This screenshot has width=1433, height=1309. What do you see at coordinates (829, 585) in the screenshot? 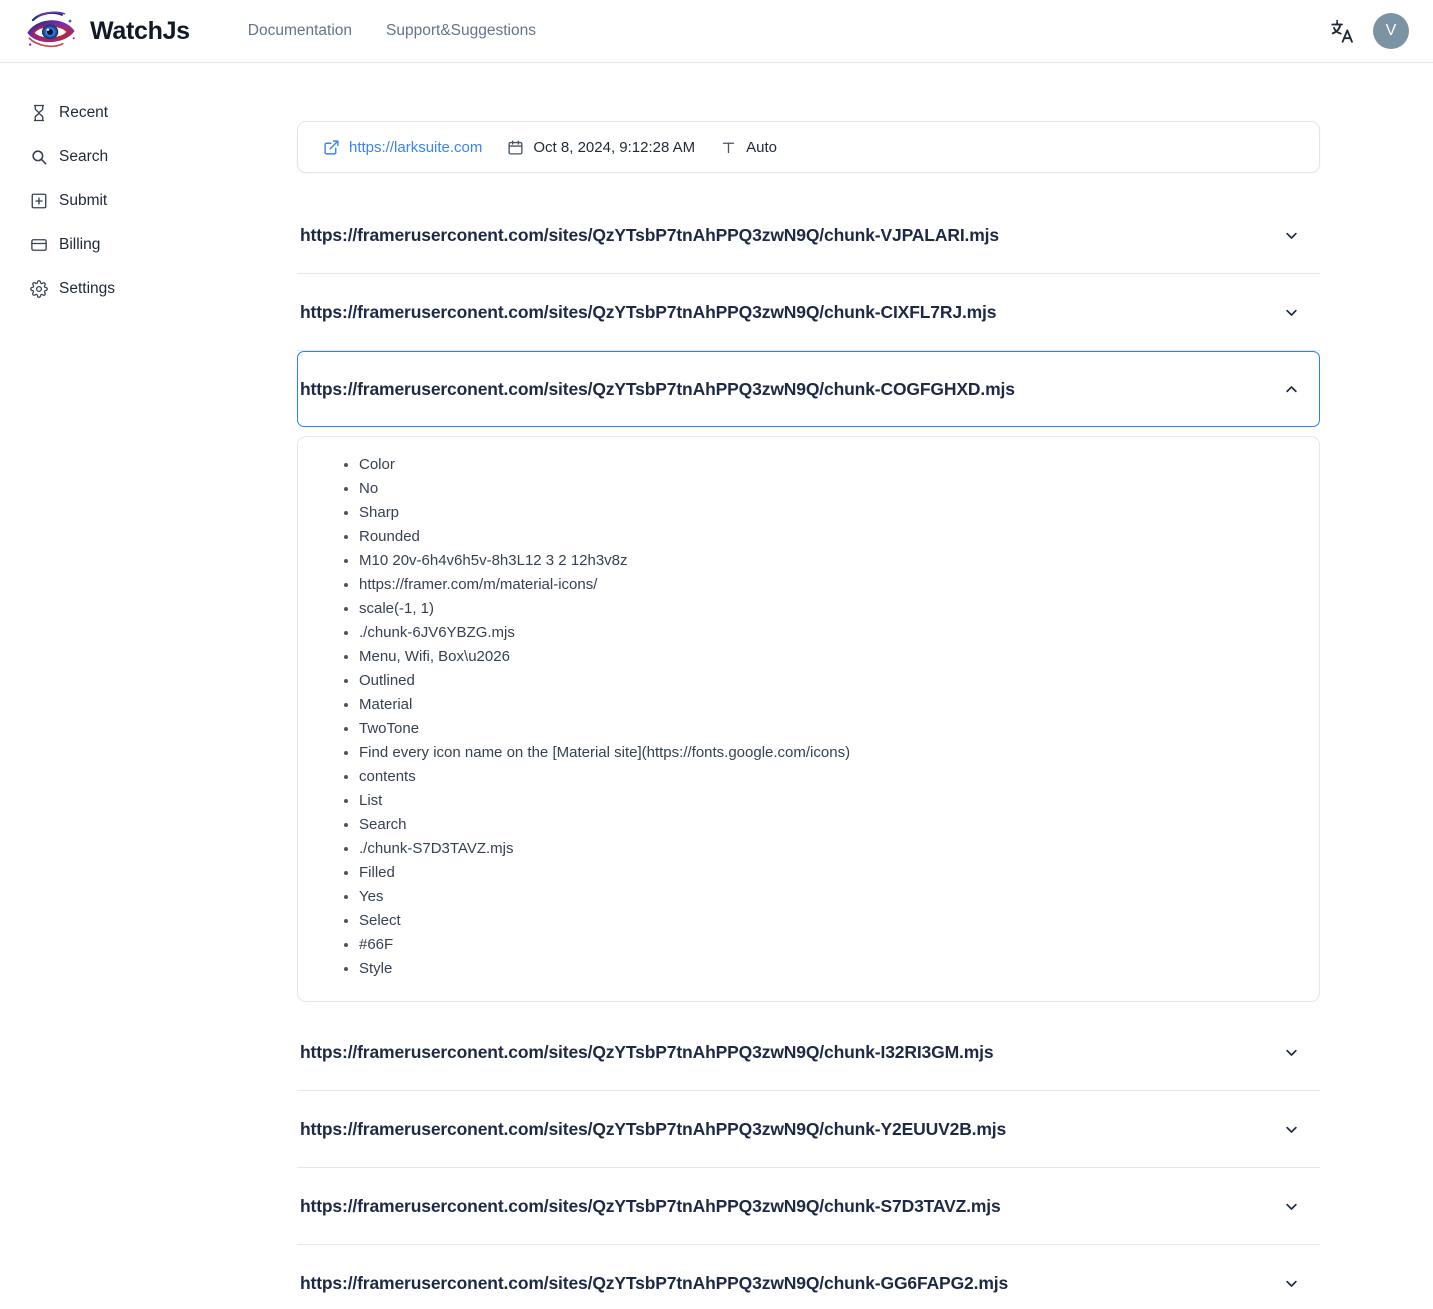
I see `list-item: https://framer.com/m/material-icons/` at bounding box center [829, 585].